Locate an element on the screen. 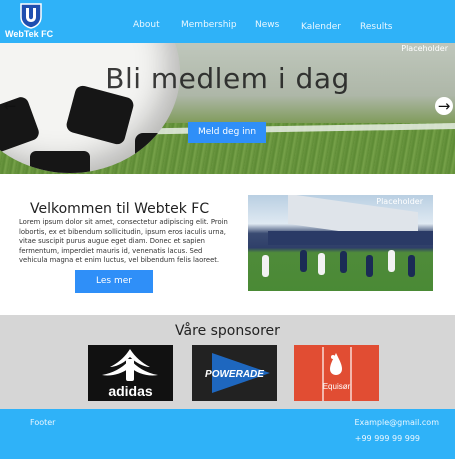 The image size is (455, 459). sponsor-adidas: adidas is located at coordinates (130, 373).